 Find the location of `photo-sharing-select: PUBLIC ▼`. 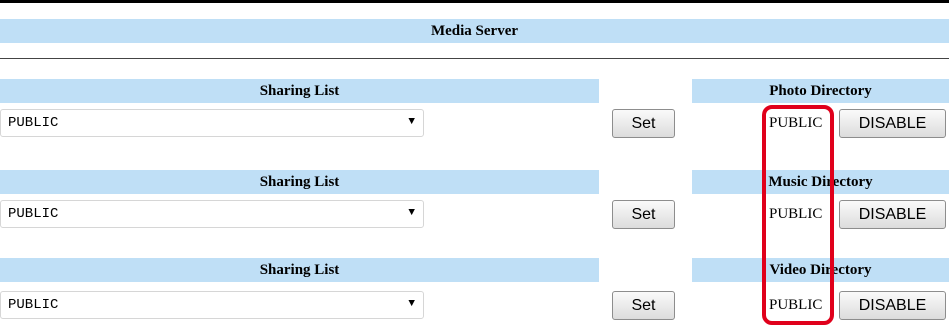

photo-sharing-select: PUBLIC ▼ is located at coordinates (212, 123).